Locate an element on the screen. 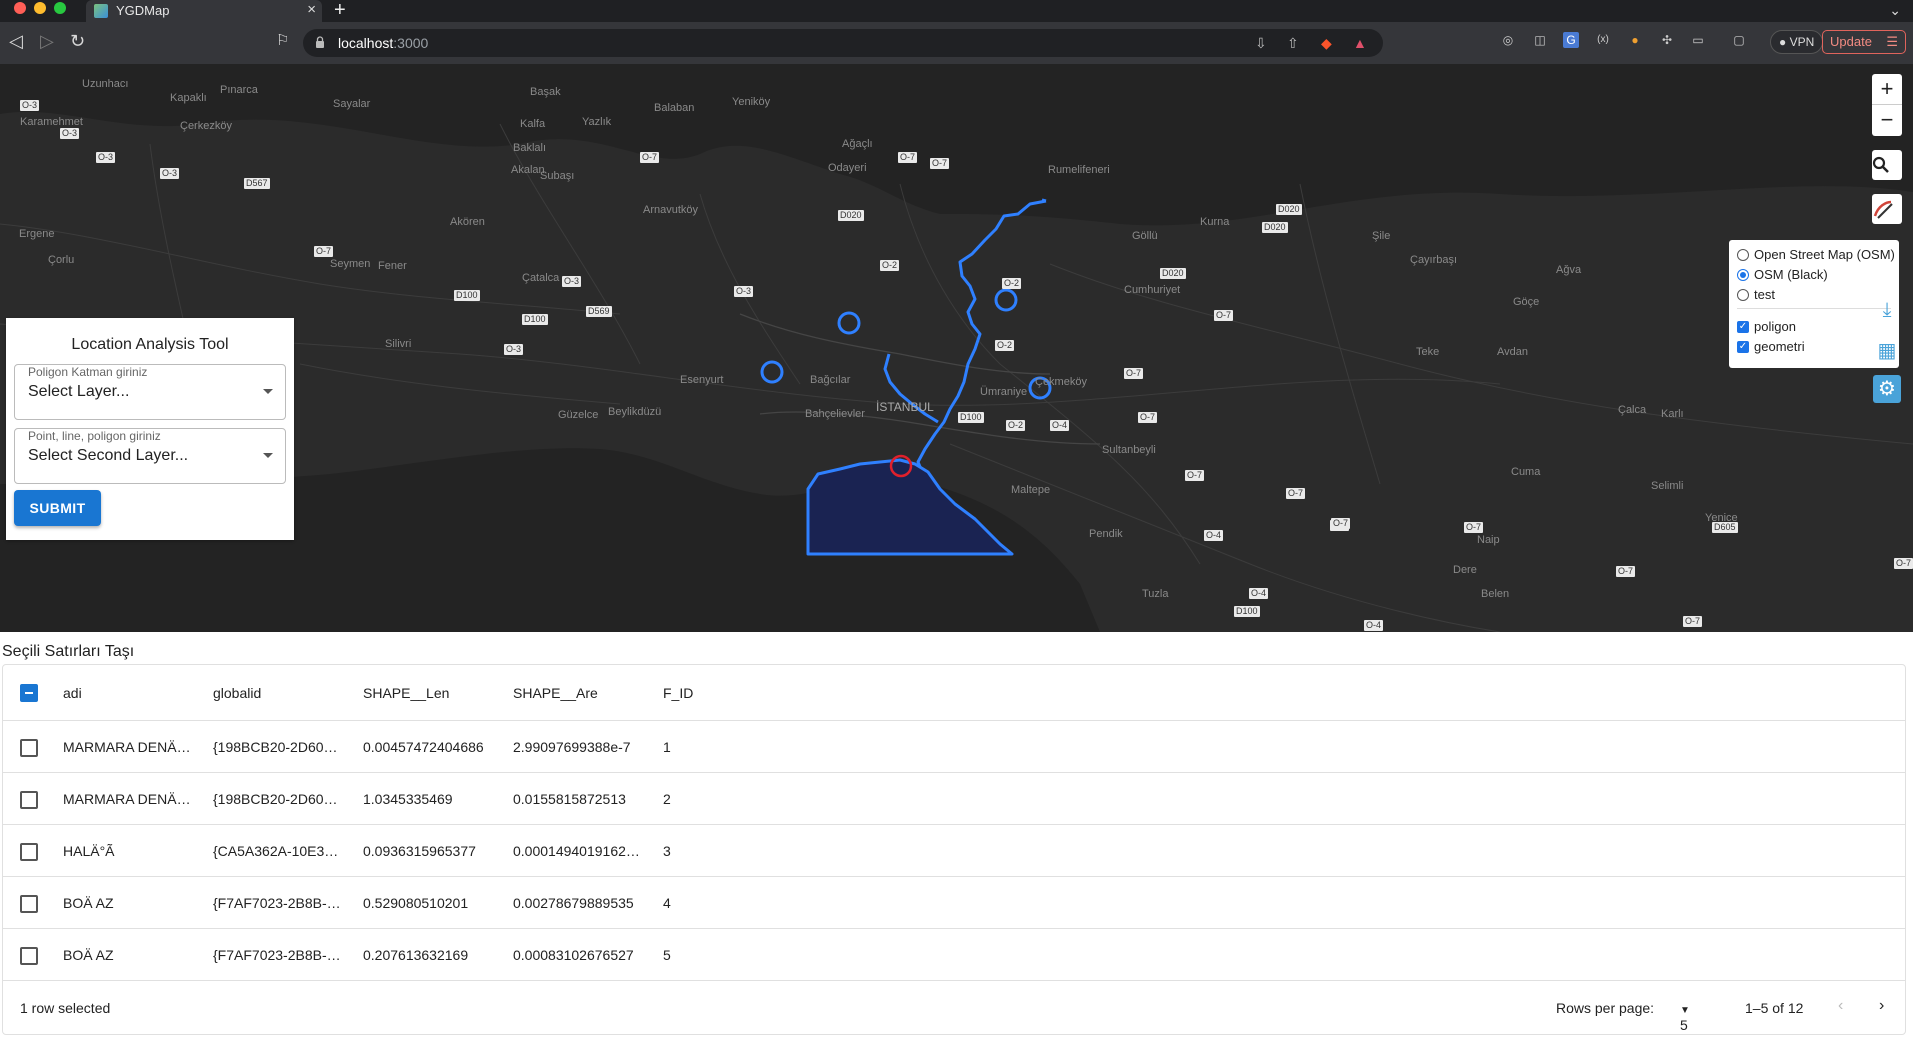 The height and width of the screenshot is (1043, 1913). zoom-out-button: − is located at coordinates (1887, 120).